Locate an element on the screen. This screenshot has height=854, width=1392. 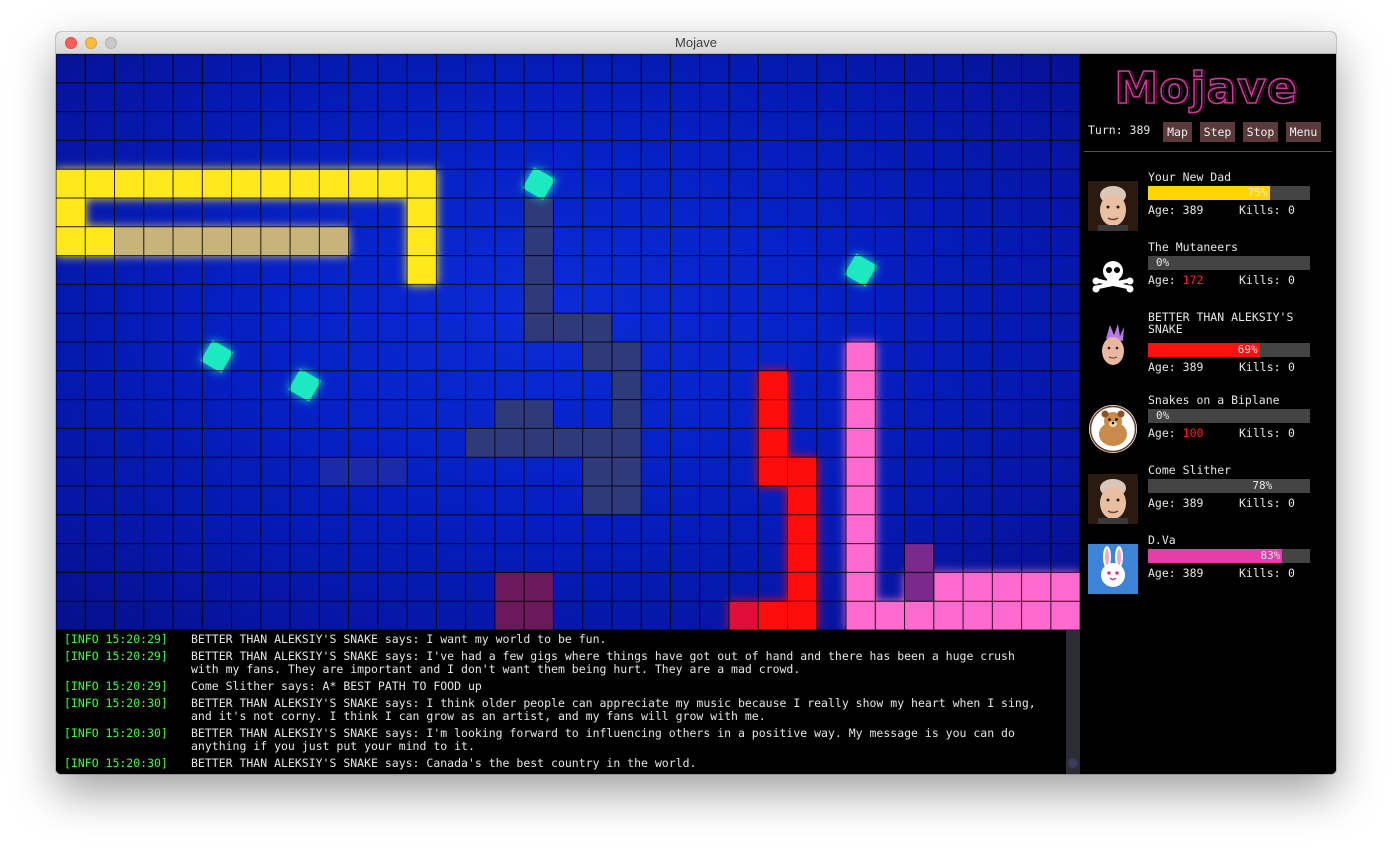
snake-card: The Mutaneers 0% Age: 172 Kills: 0 is located at coordinates (1208, 271).